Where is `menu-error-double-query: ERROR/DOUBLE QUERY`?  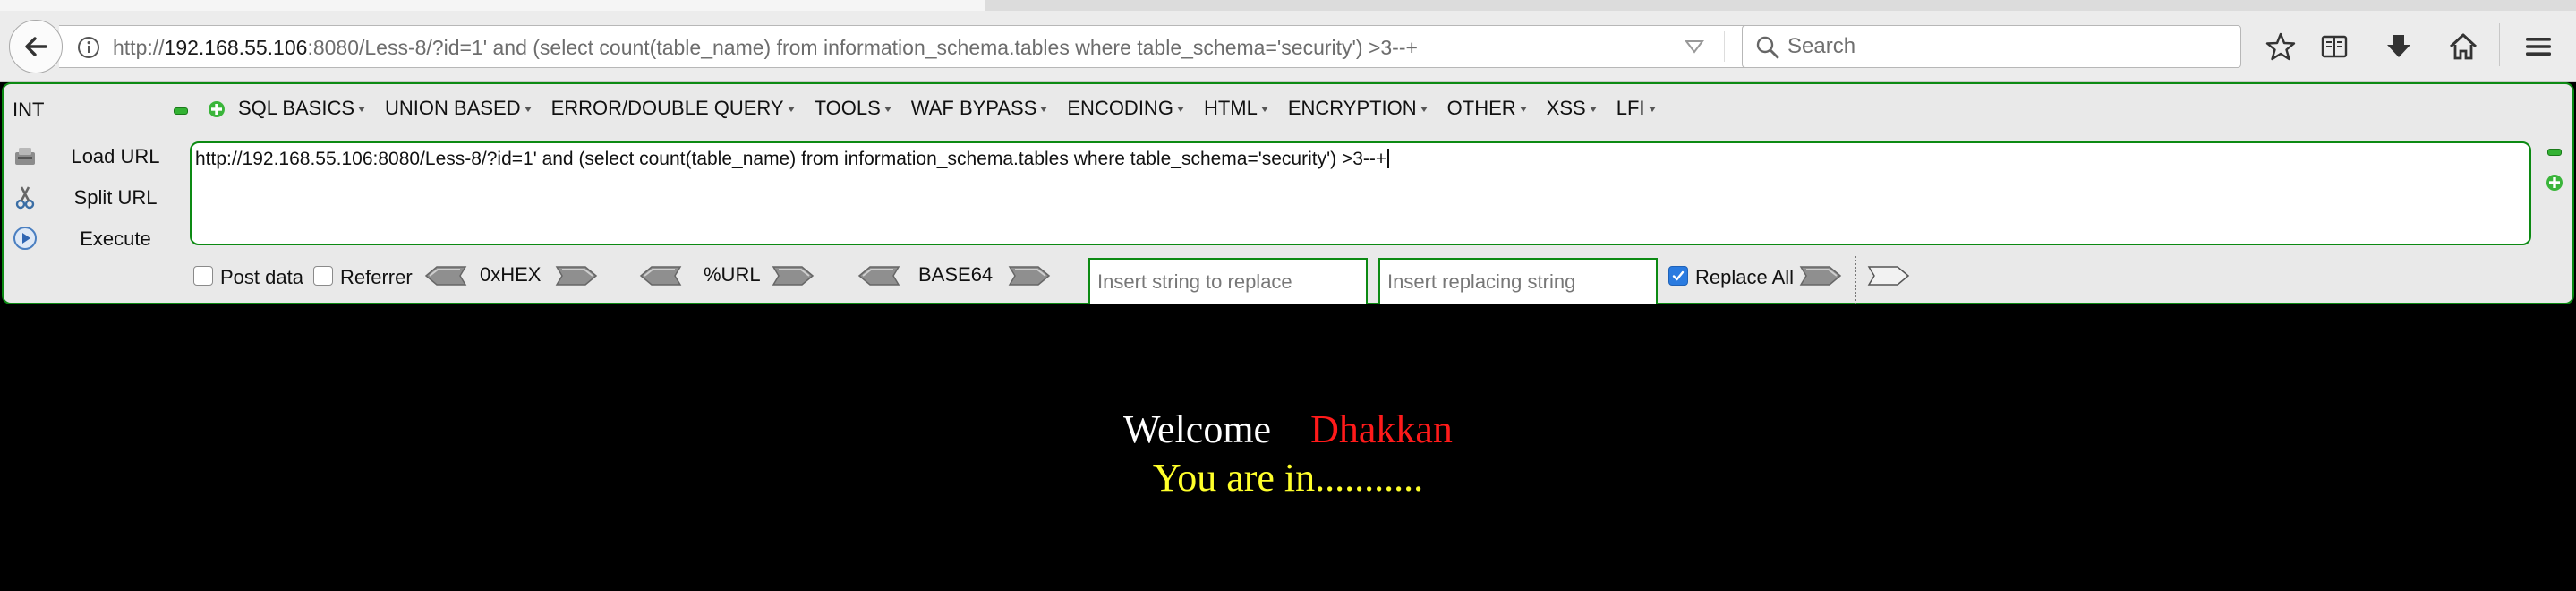
menu-error-double-query: ERROR/DOUBLE QUERY is located at coordinates (673, 109).